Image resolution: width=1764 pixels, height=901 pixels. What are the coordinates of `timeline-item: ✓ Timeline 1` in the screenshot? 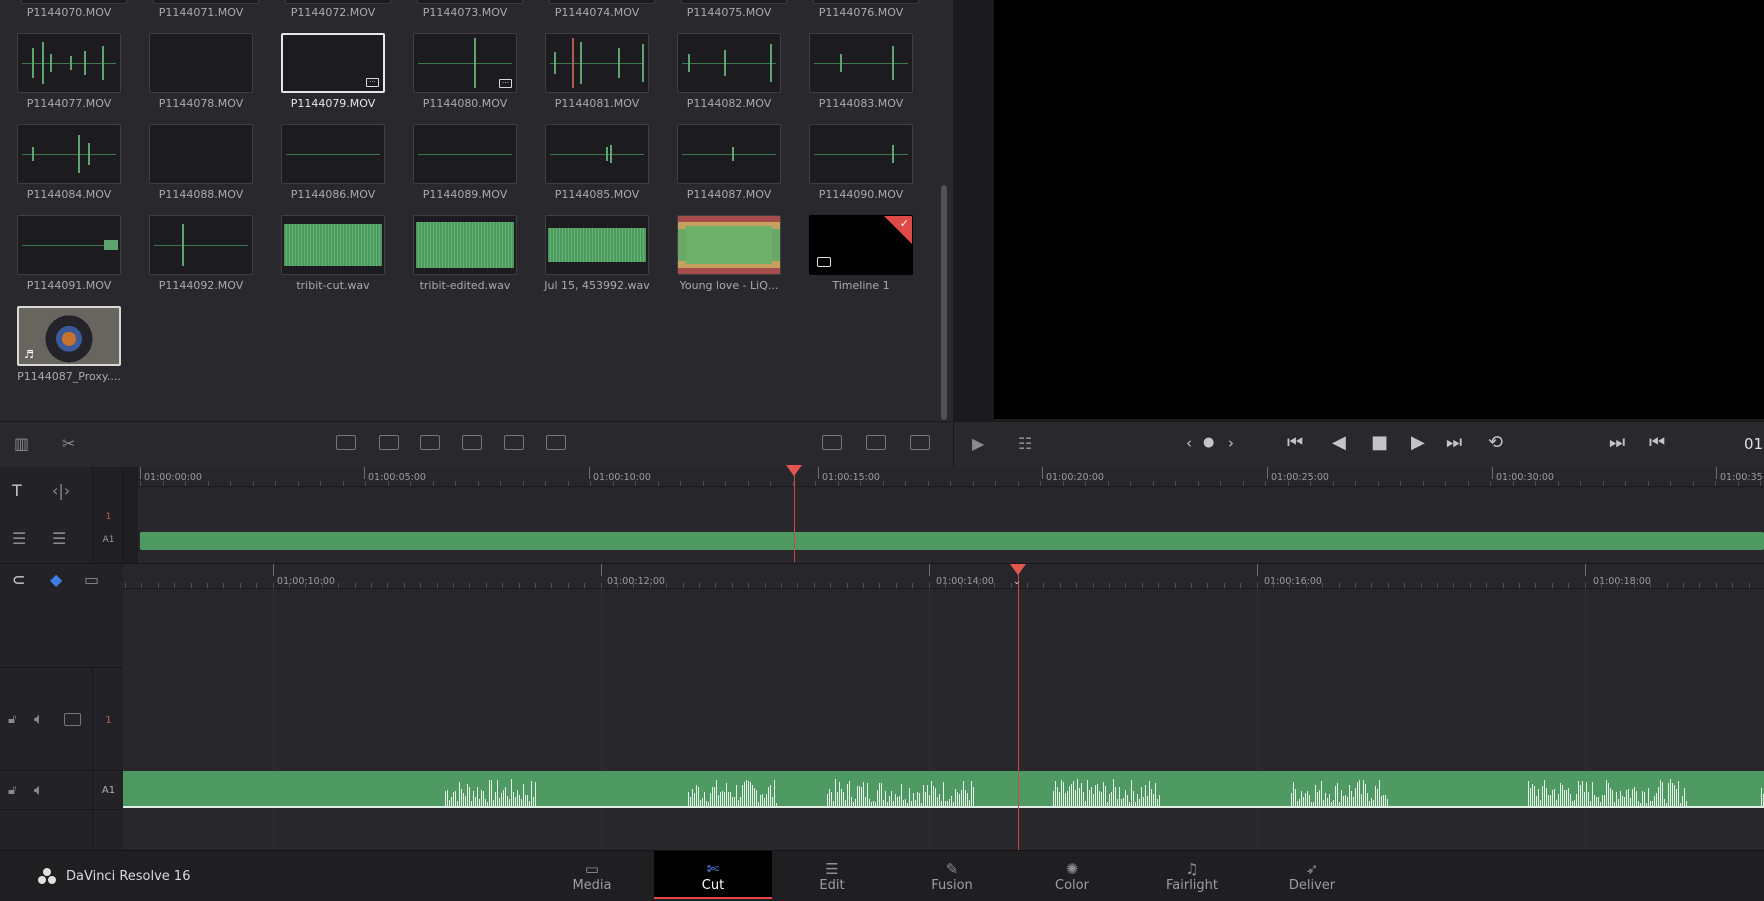 It's located at (857, 260).